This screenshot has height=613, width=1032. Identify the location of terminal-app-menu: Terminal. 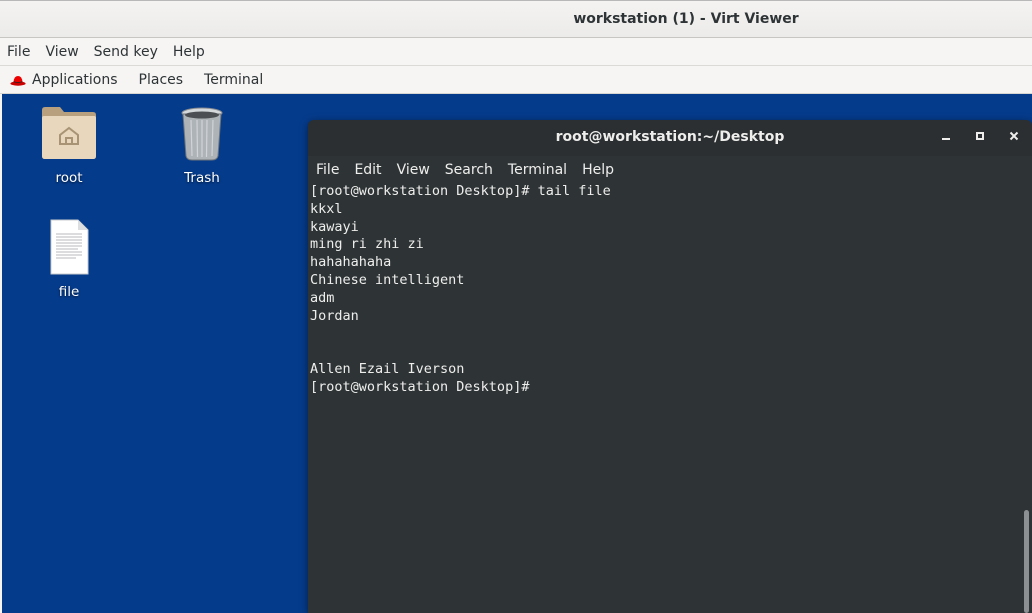
(233, 80).